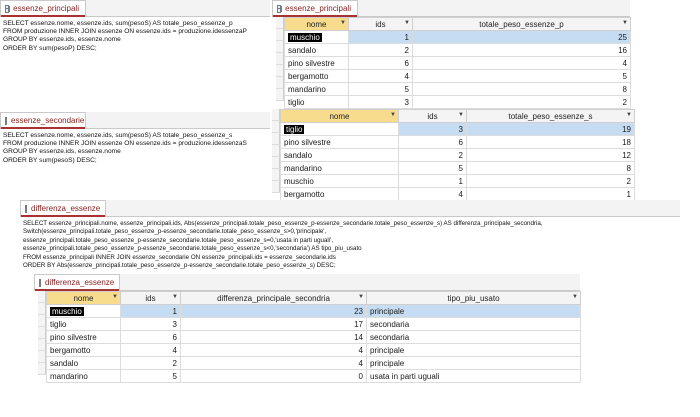 The image size is (700, 417). I want to click on cell-tipo: secondaria, so click(473, 337).